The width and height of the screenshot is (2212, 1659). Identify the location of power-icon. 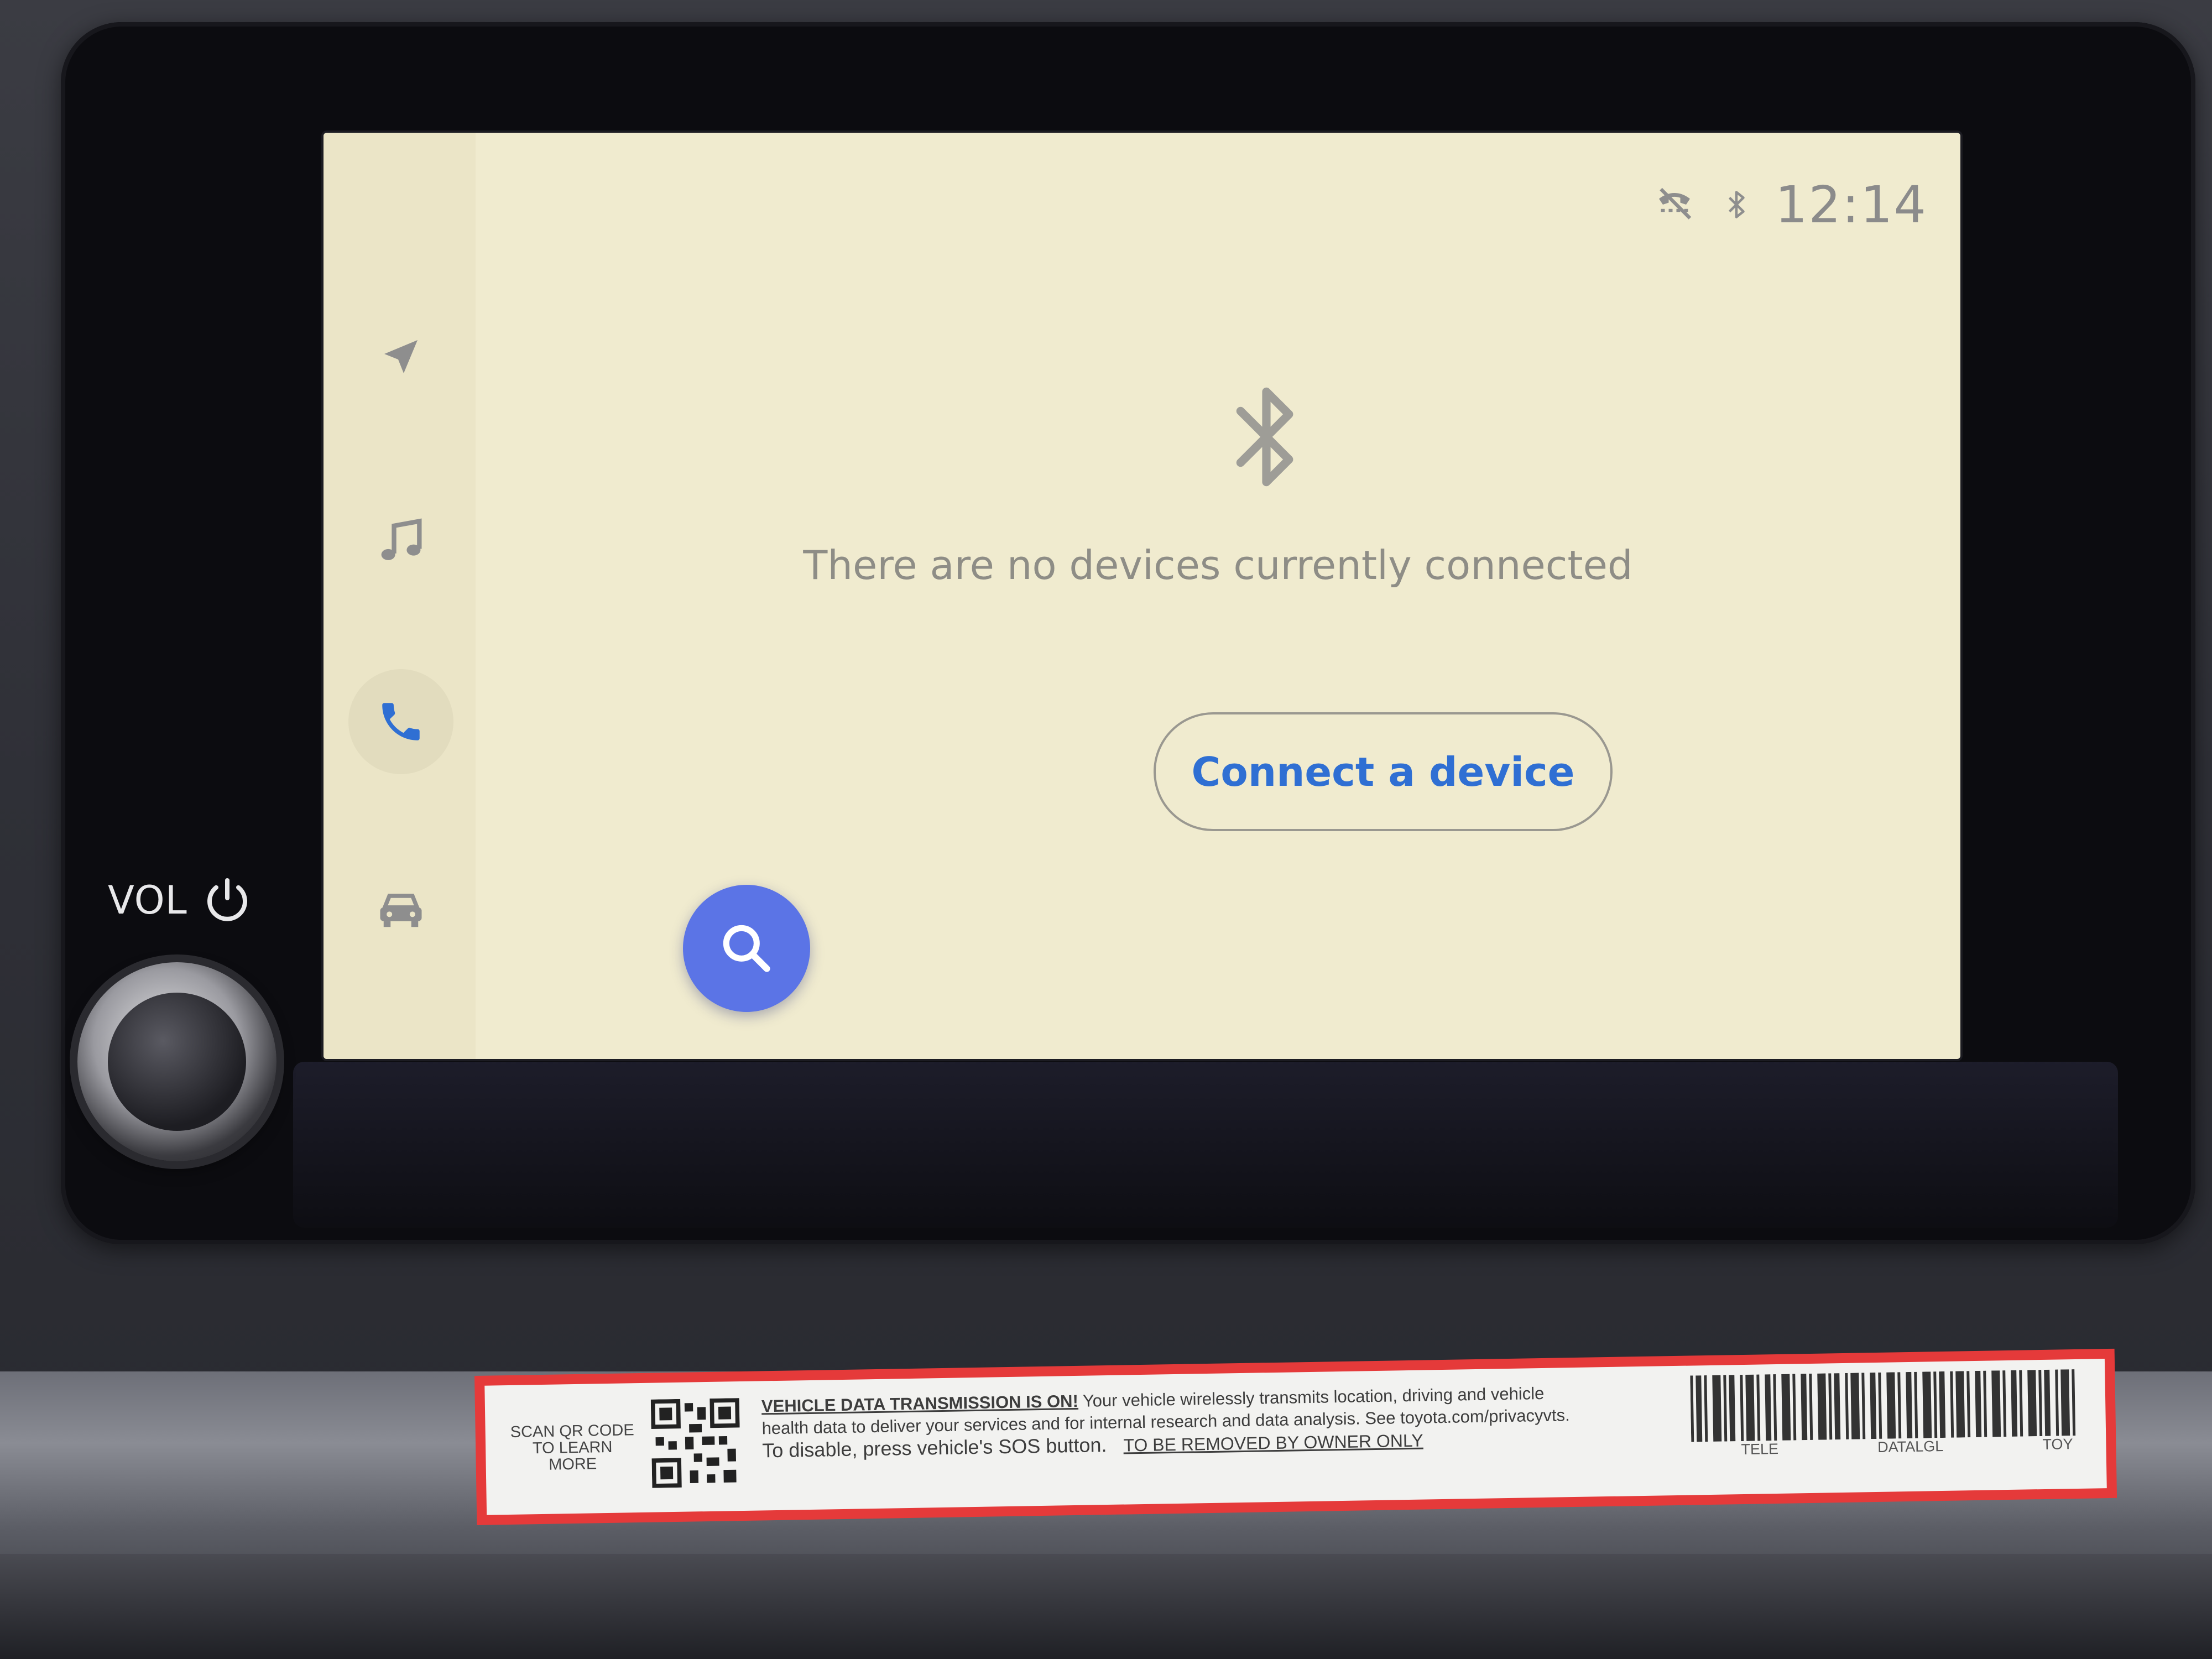
(227, 900).